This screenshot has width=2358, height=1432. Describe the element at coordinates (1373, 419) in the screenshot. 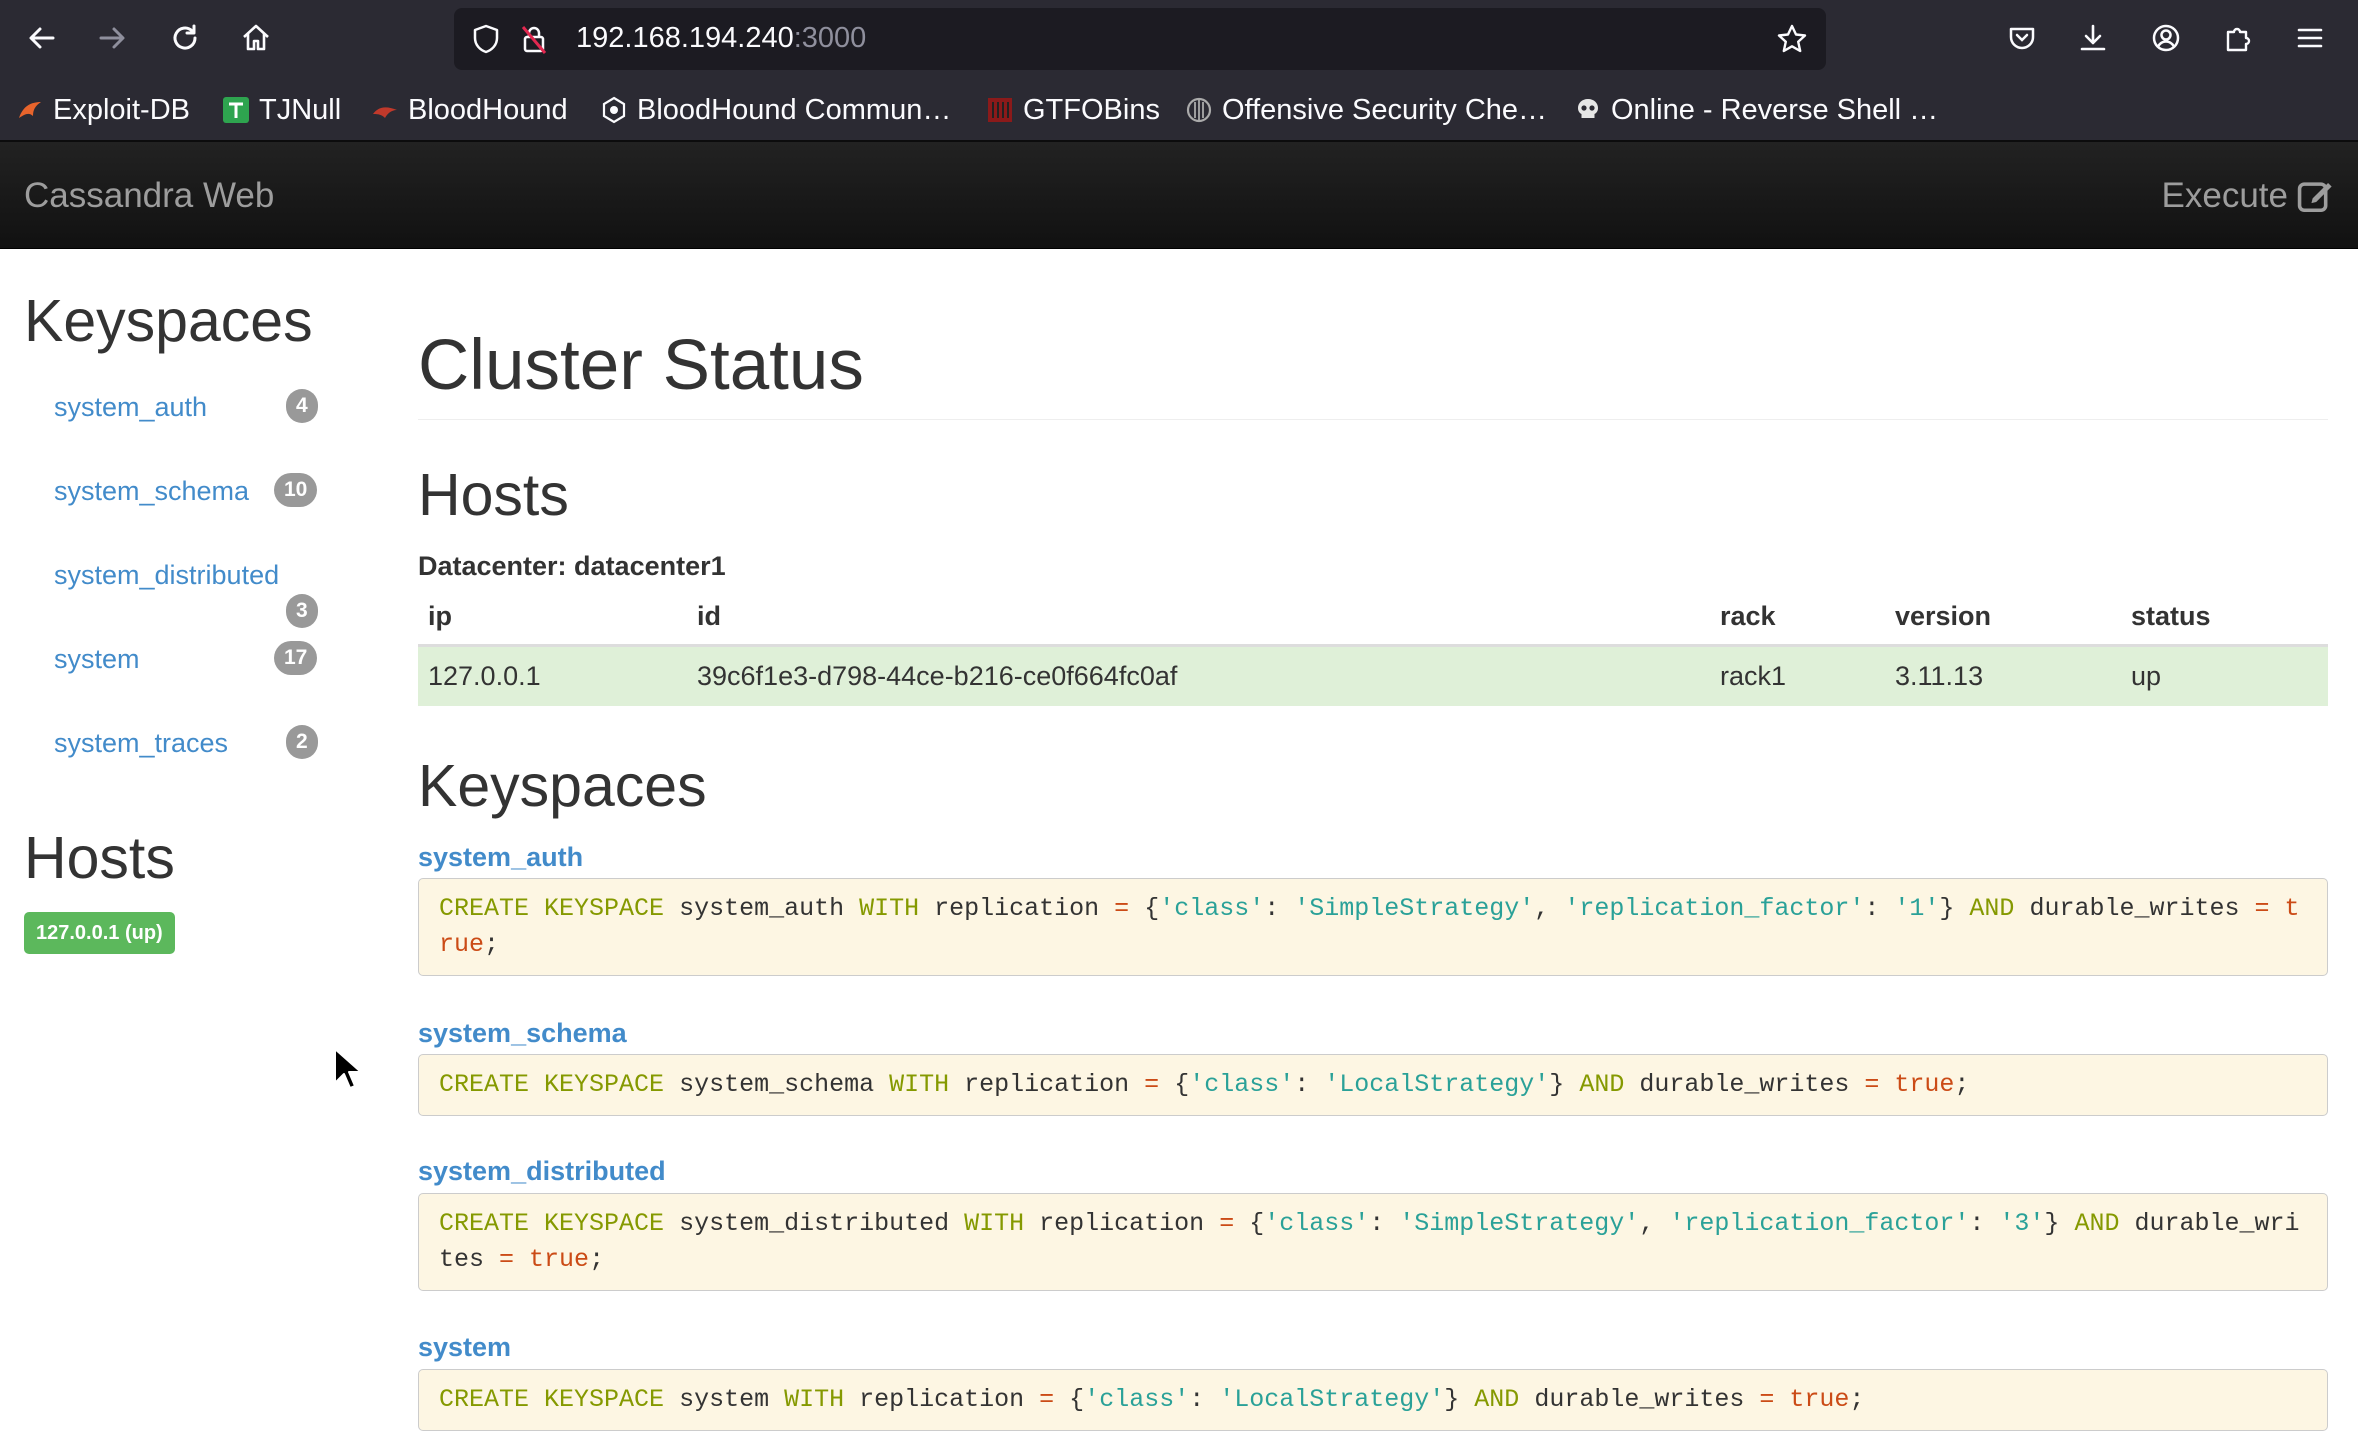

I see `title-divider` at that location.